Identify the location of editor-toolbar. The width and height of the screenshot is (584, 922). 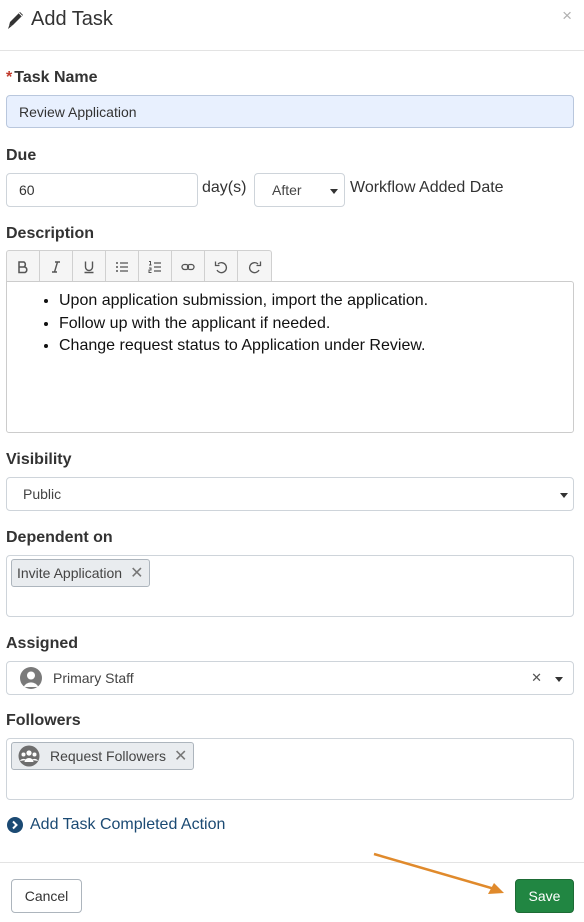
(139, 266).